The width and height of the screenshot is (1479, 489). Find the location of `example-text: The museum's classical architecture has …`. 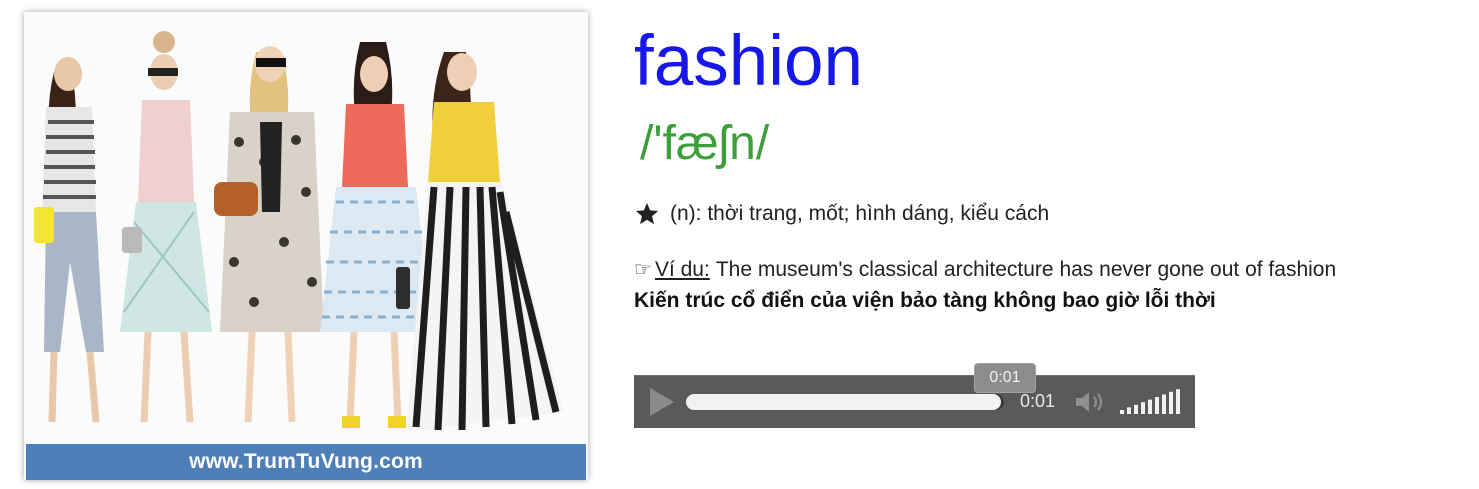

example-text: The museum's classical architecture has … is located at coordinates (1026, 269).